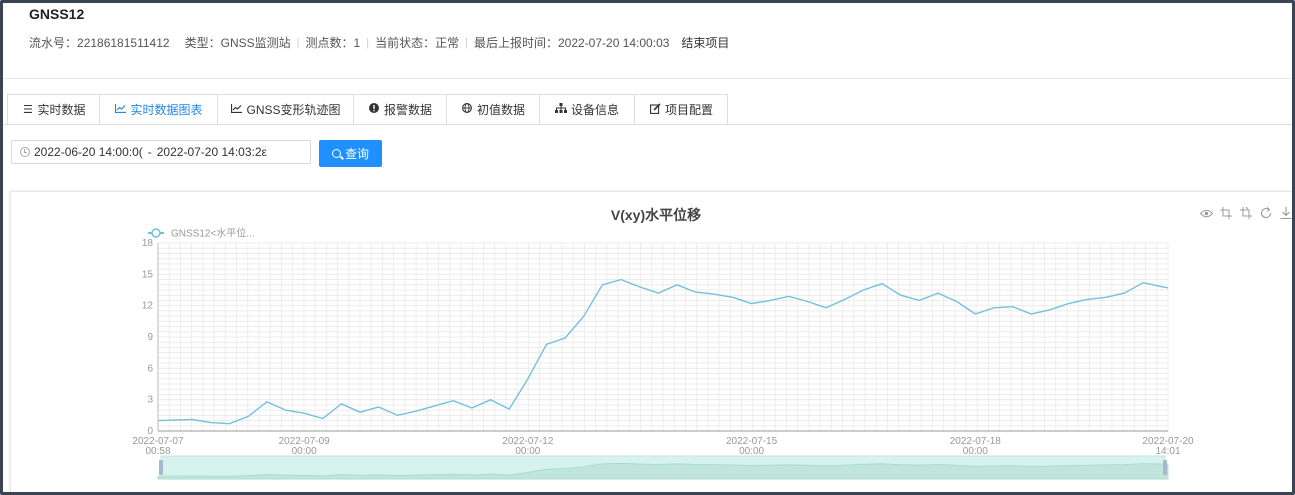  I want to click on x-tick-label: 00:58, so click(157, 451).